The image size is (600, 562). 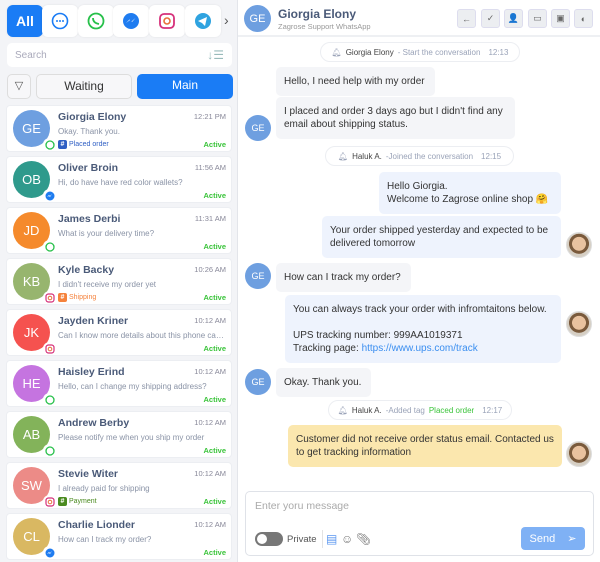 I want to click on chat-bubble-icon, so click(x=60, y=21).